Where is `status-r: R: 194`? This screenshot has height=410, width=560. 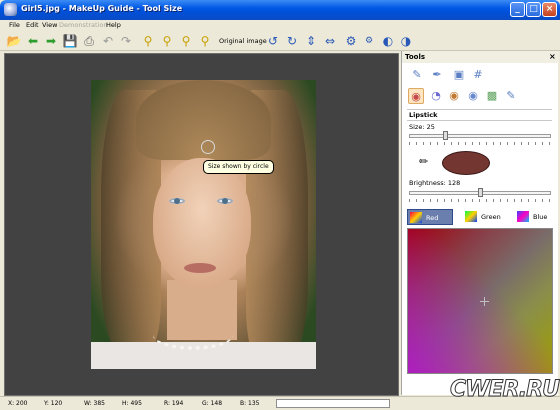
status-r: R: 194 is located at coordinates (174, 403).